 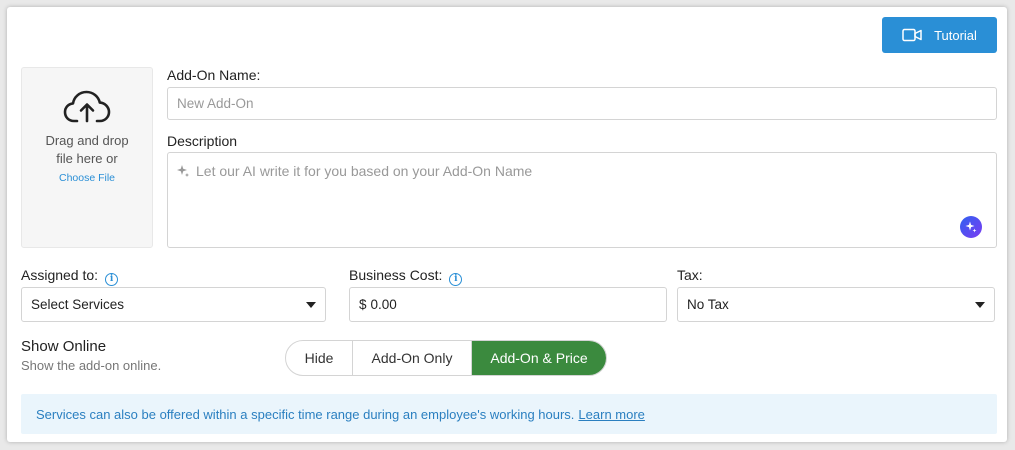 I want to click on file-dropzone: Drag and drop file here or Choose File, so click(x=87, y=157).